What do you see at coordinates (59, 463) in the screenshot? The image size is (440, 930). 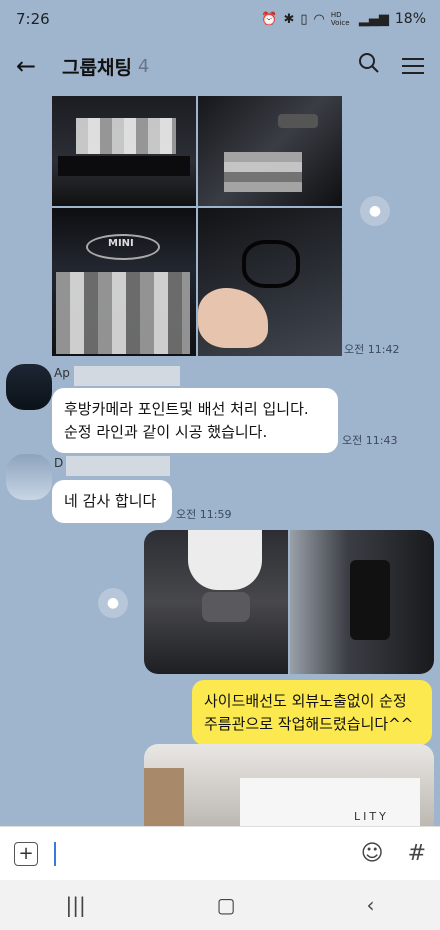 I see `sender-name-2: D` at bounding box center [59, 463].